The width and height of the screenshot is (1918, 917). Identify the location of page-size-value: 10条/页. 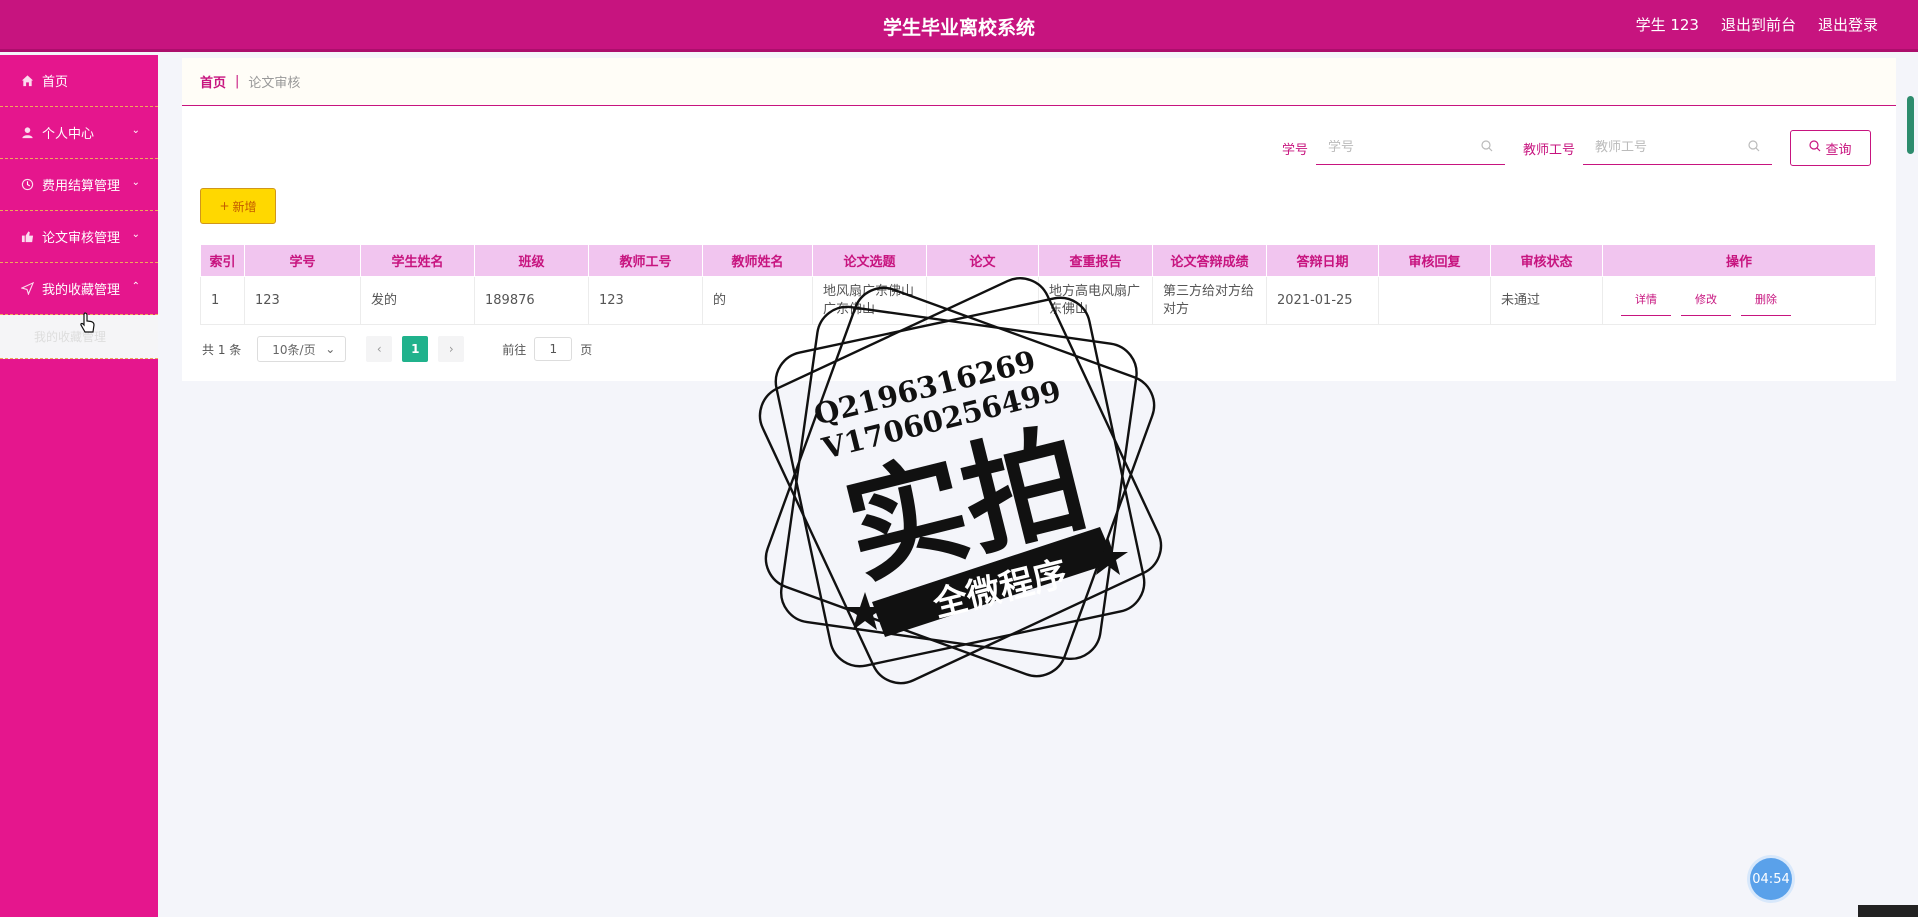
(294, 349).